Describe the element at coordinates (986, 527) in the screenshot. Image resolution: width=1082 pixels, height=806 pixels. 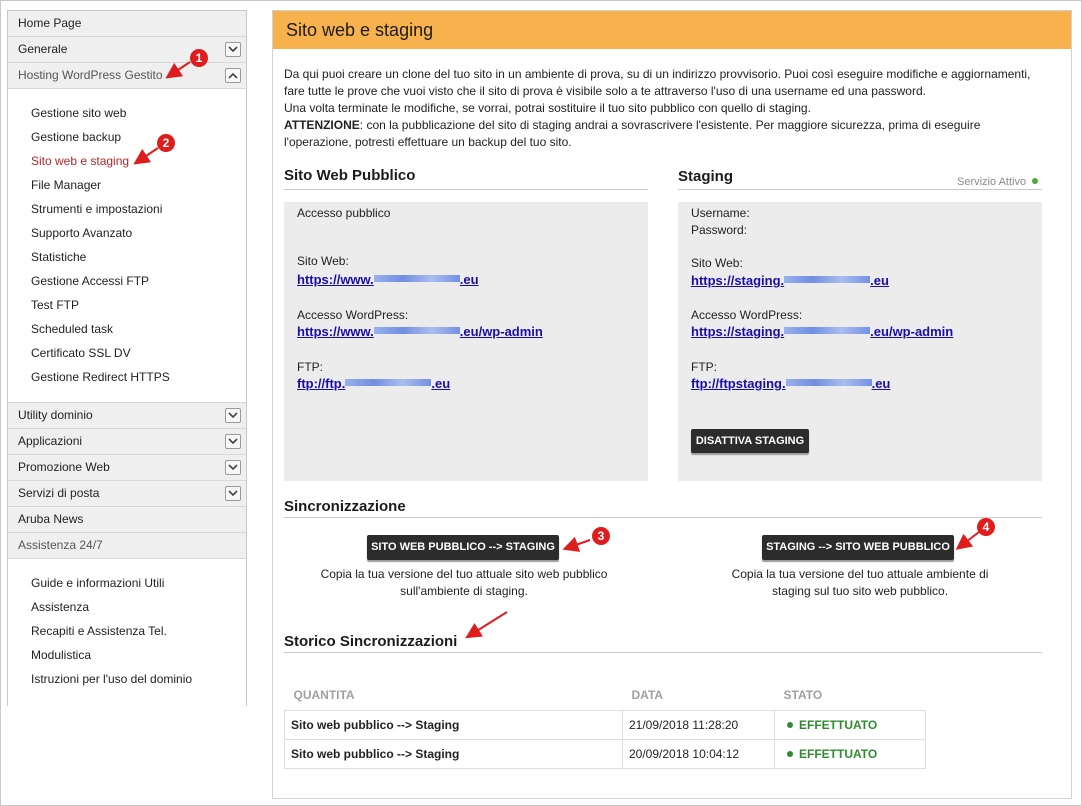
I see `annotation-marker-4: 4` at that location.